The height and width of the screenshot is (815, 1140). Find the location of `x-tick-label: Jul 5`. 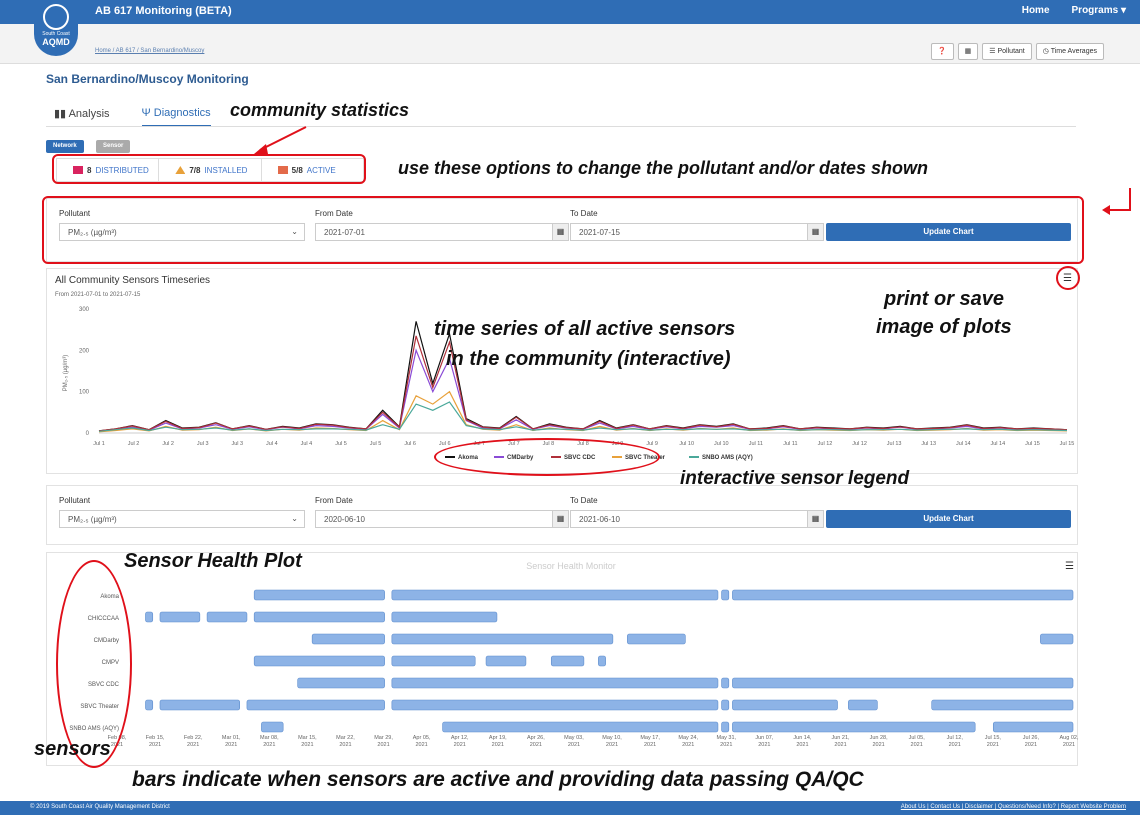

x-tick-label: Jul 5 is located at coordinates (341, 444).